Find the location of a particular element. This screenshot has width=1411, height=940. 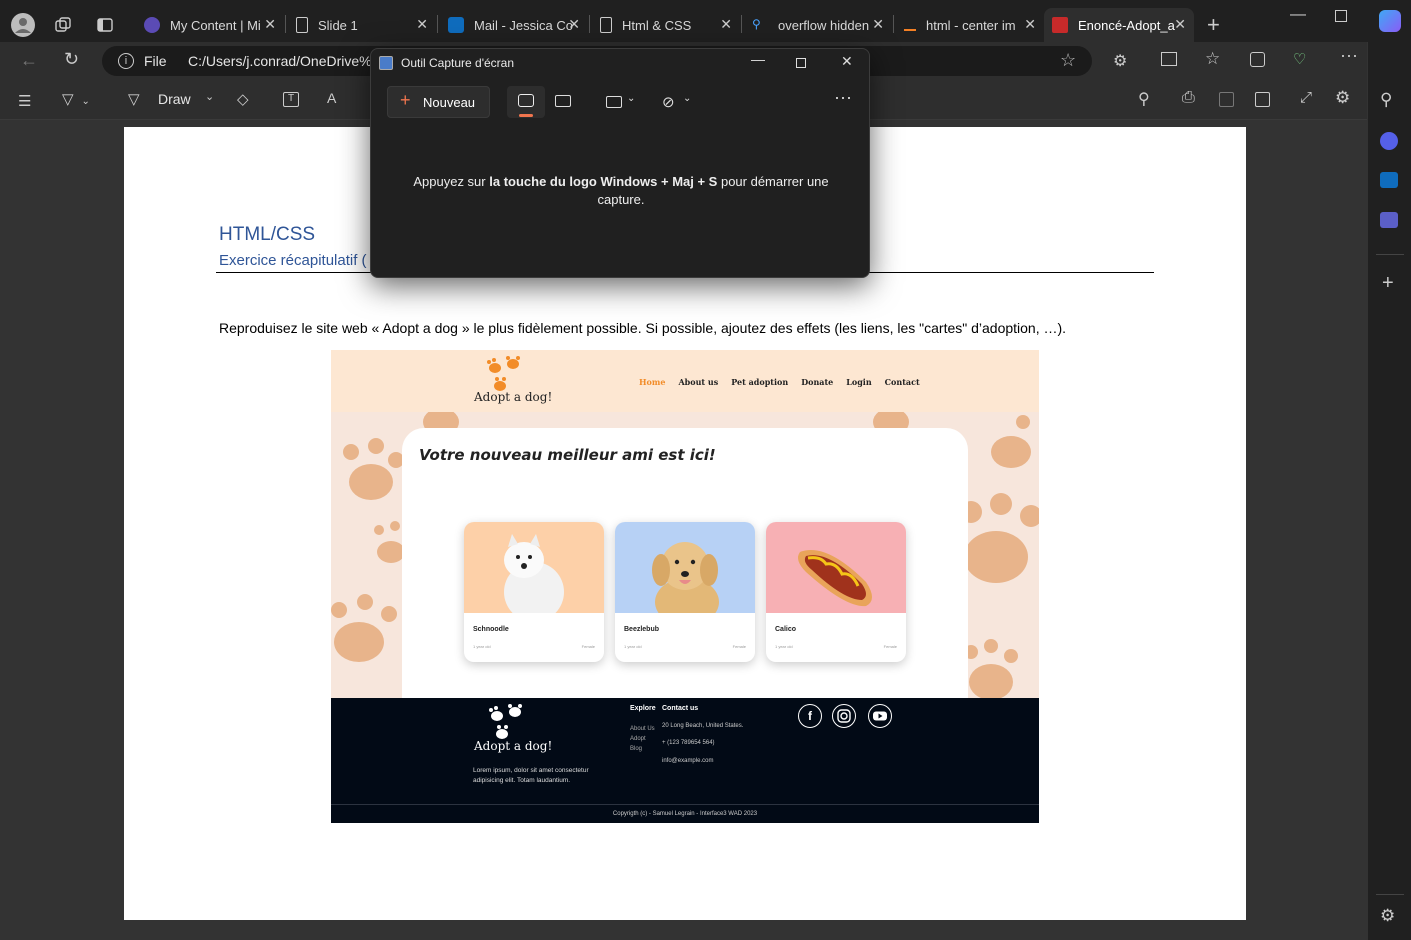

facebook-icon: f is located at coordinates (810, 716).